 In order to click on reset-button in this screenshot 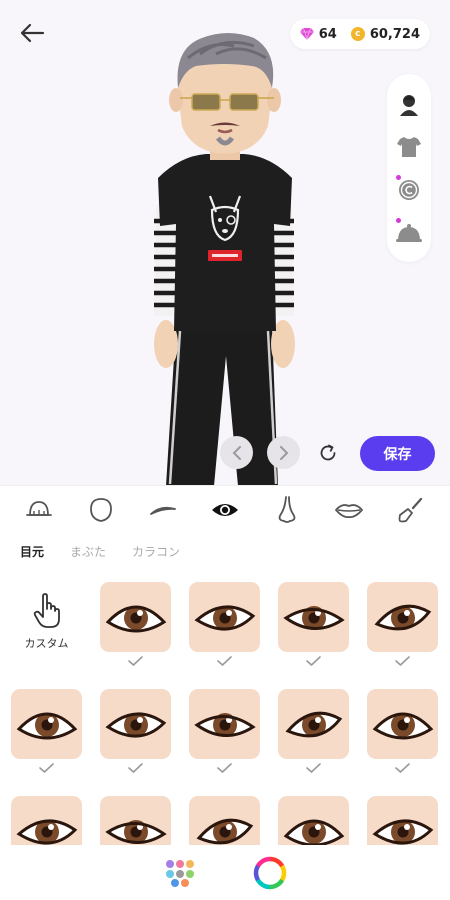, I will do `click(328, 453)`.